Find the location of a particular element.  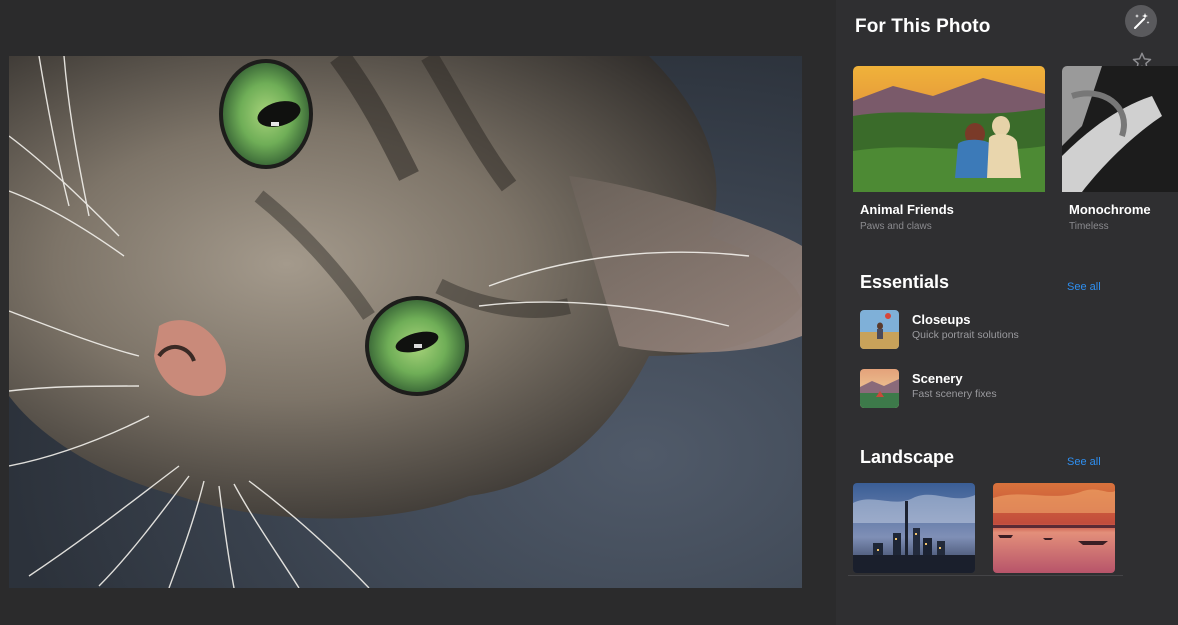

essentials-see-all-link: See all is located at coordinates (1084, 287).